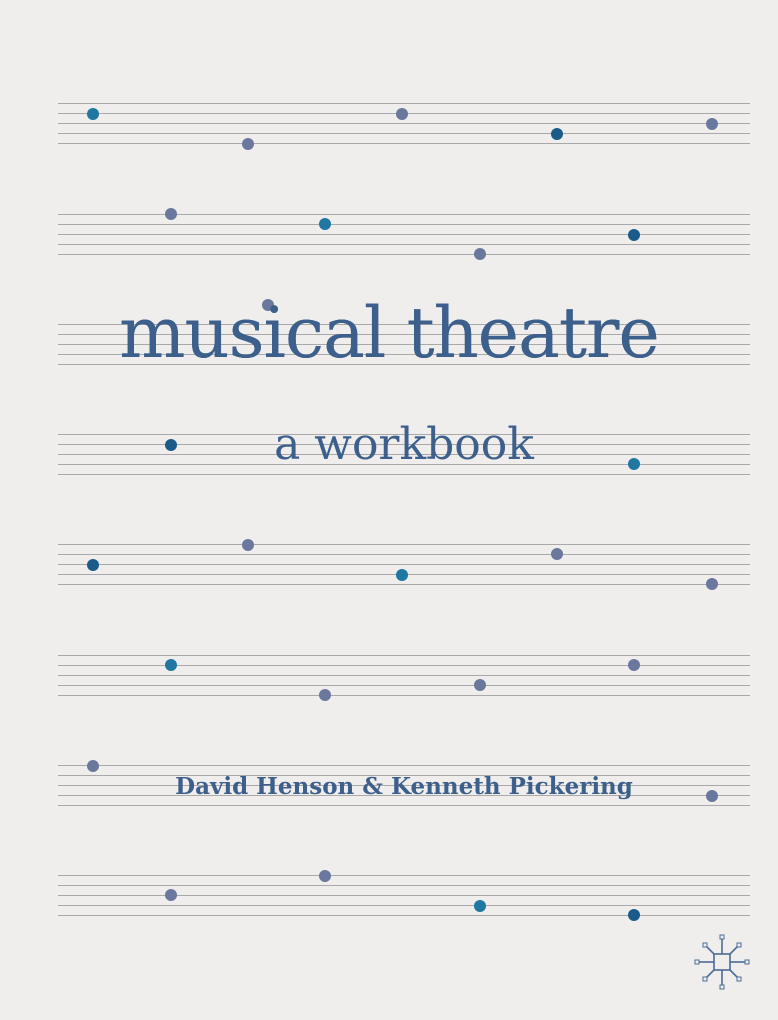  What do you see at coordinates (389, 333) in the screenshot?
I see `book-title: musical theatre` at bounding box center [389, 333].